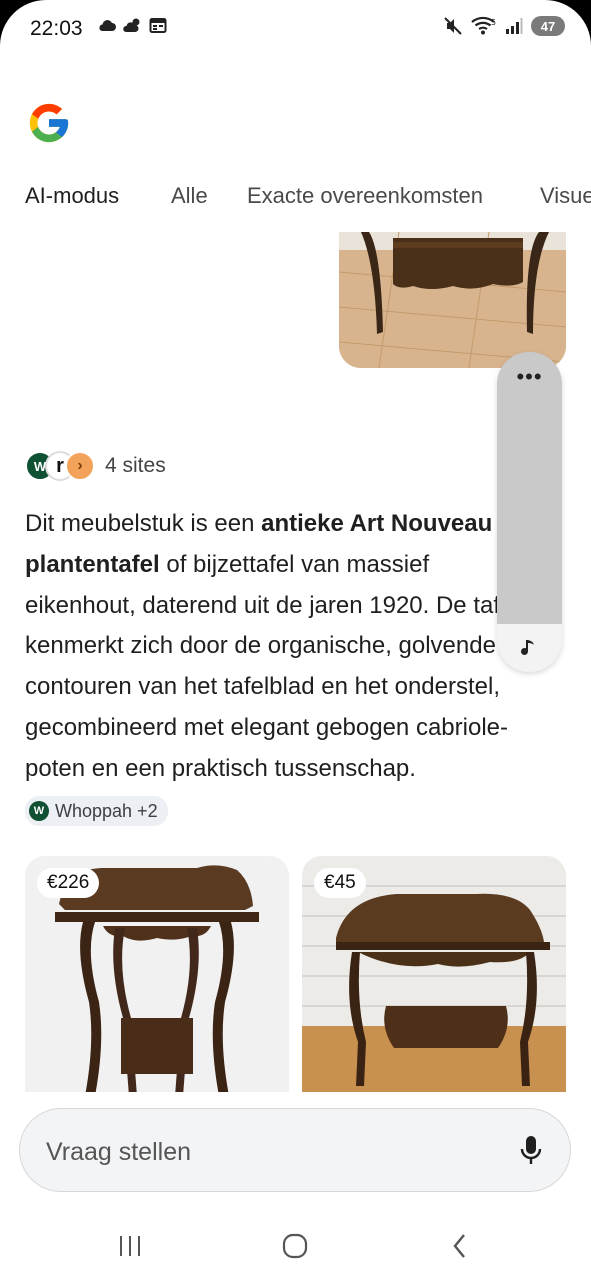  I want to click on status-notifications, so click(132, 25).